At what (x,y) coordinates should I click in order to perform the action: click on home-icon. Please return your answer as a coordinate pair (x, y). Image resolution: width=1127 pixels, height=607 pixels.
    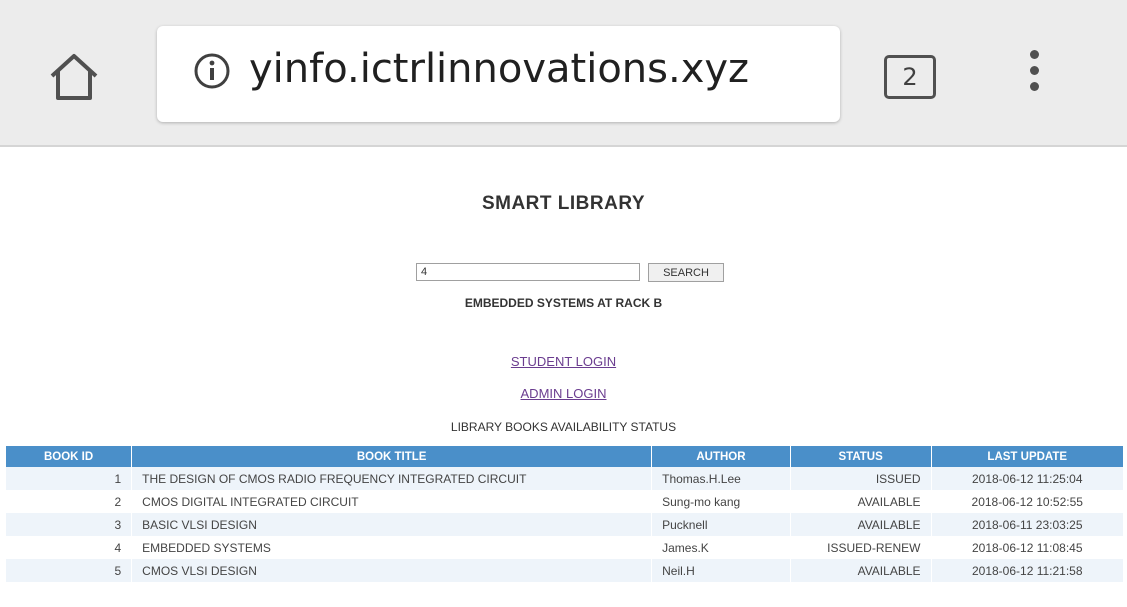
    Looking at the image, I should click on (74, 77).